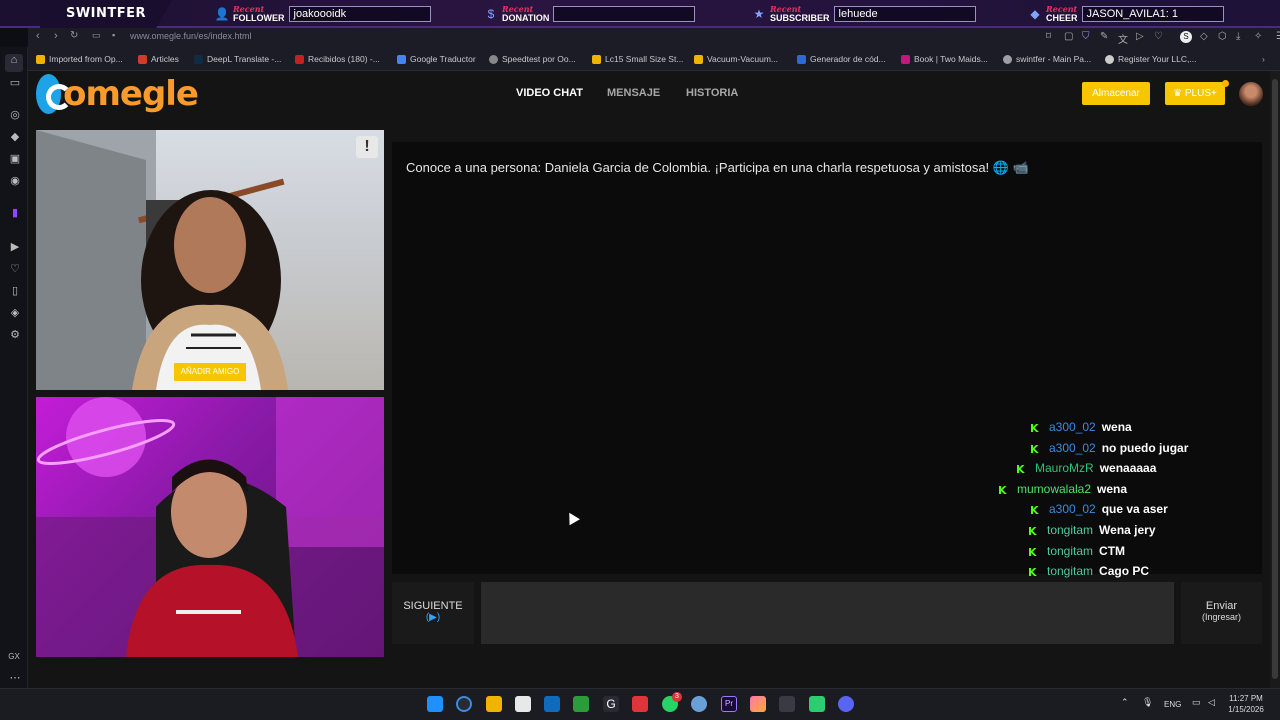  I want to click on bookmark-label: Google Traductor, so click(443, 59).